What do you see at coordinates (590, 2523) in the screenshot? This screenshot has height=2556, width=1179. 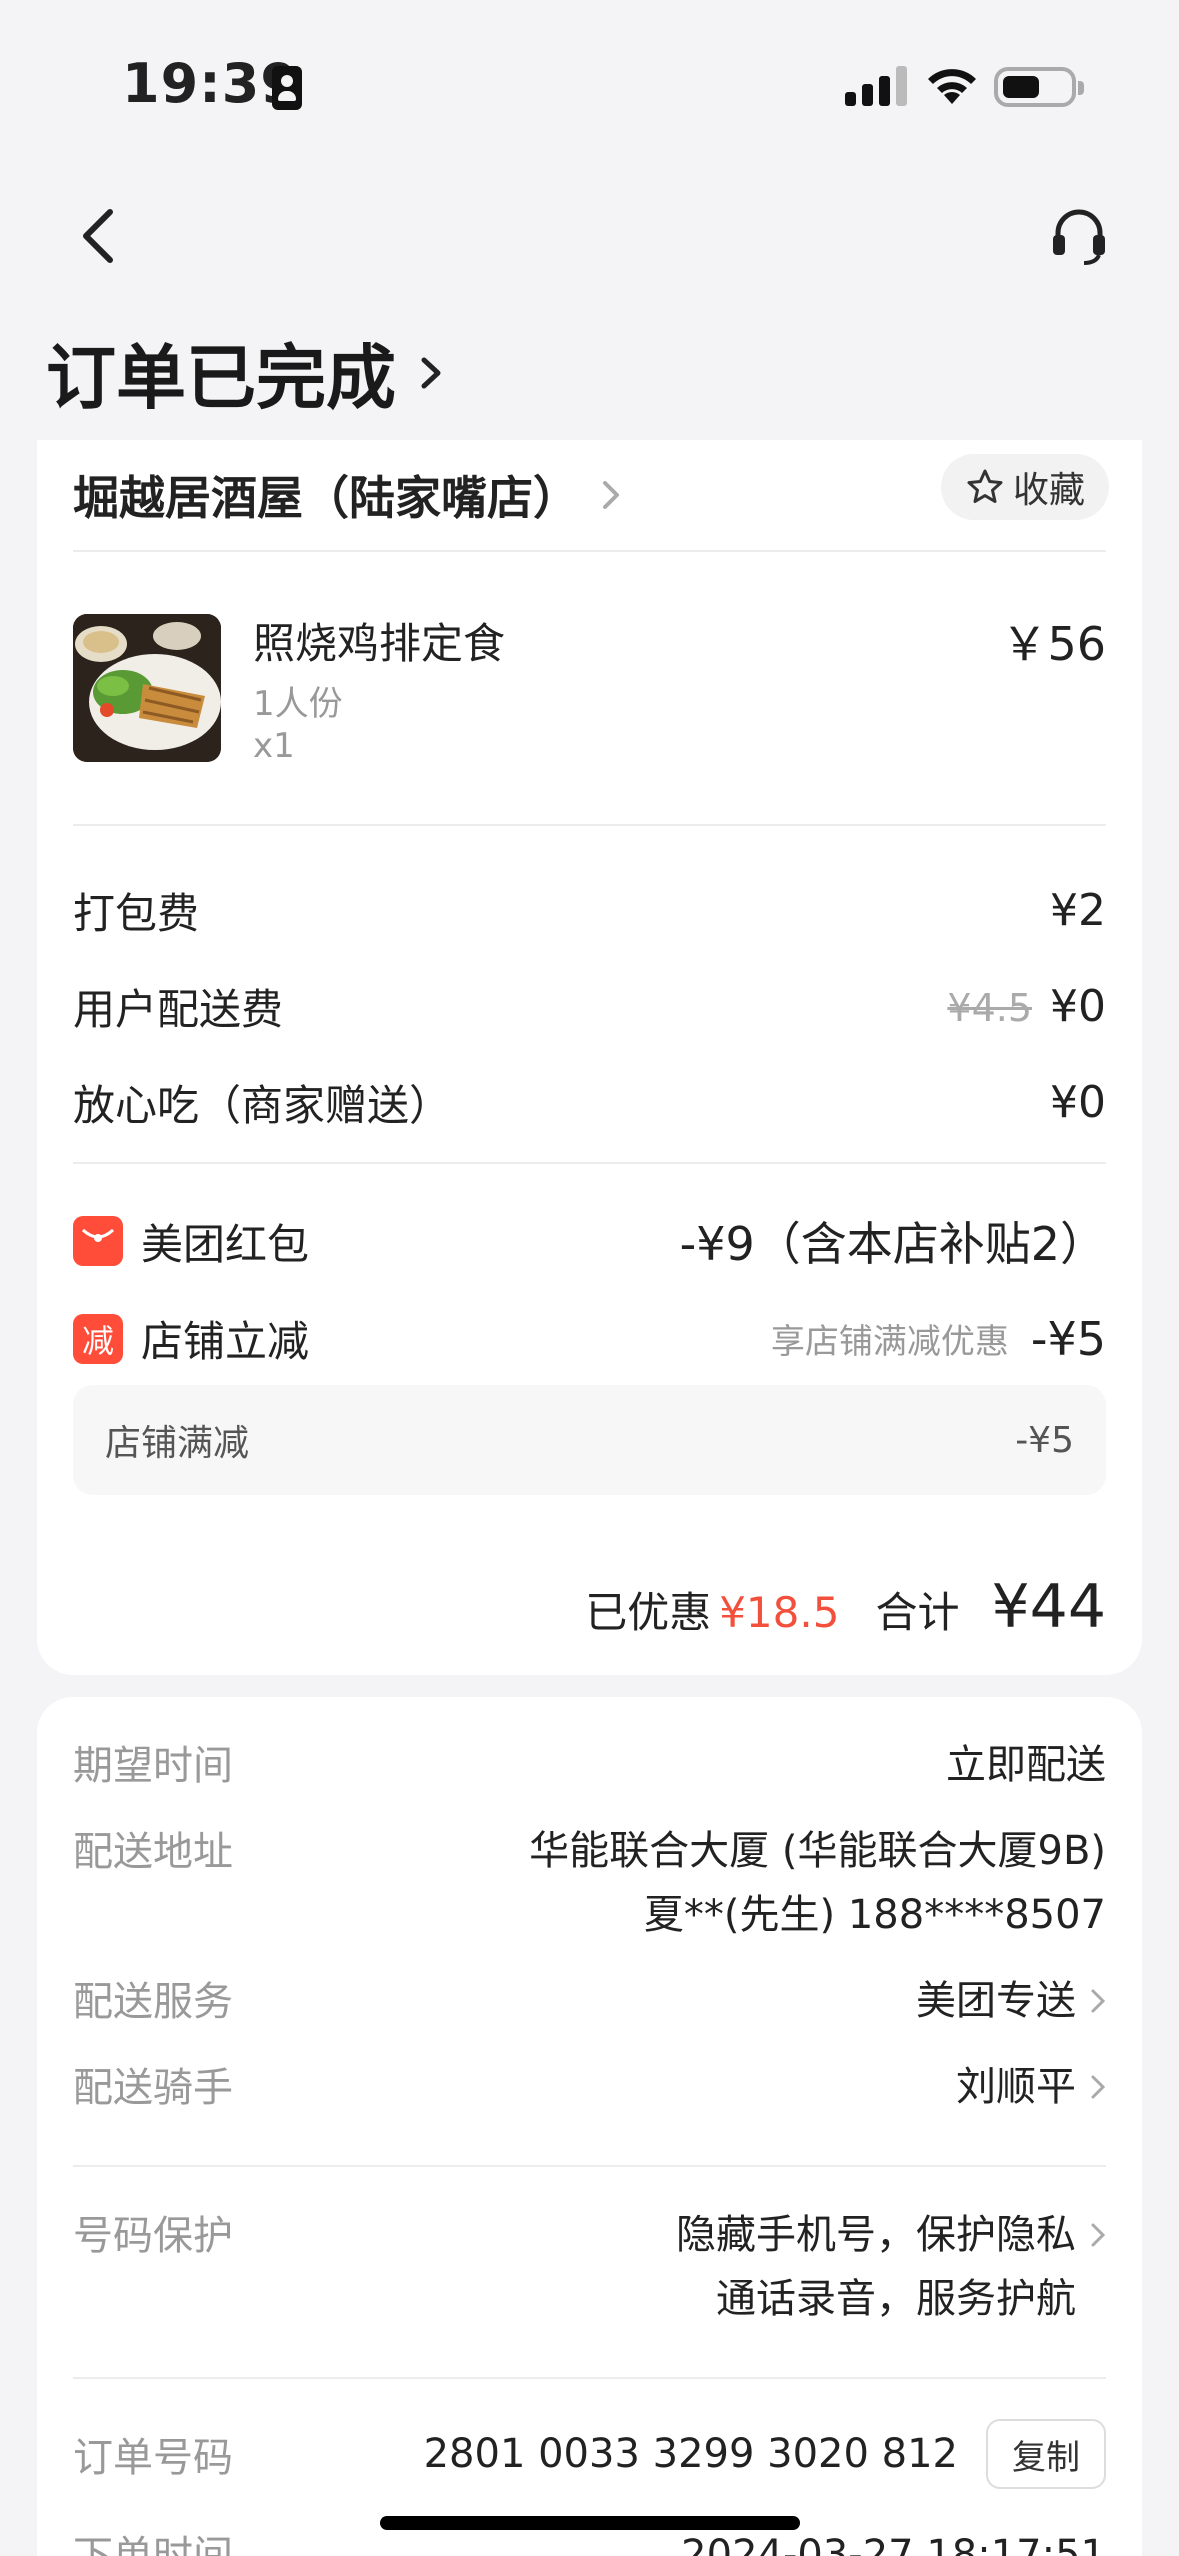 I see `home-indicator` at bounding box center [590, 2523].